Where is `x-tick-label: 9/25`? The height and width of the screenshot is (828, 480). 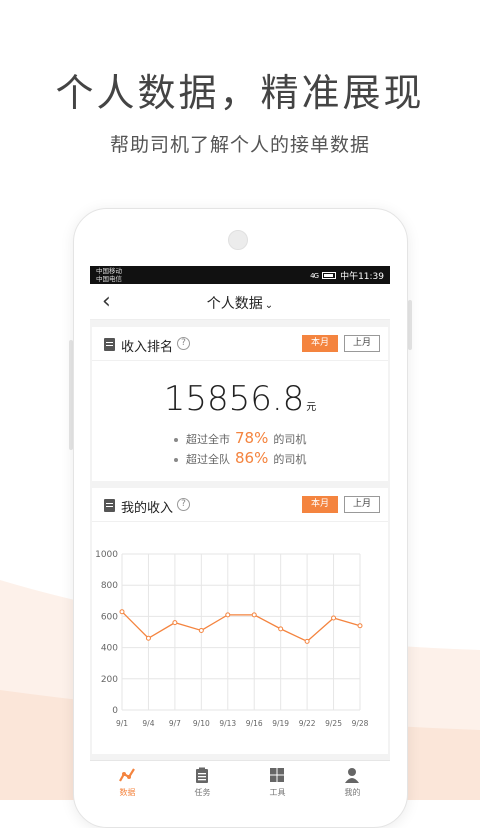
x-tick-label: 9/25 is located at coordinates (333, 723).